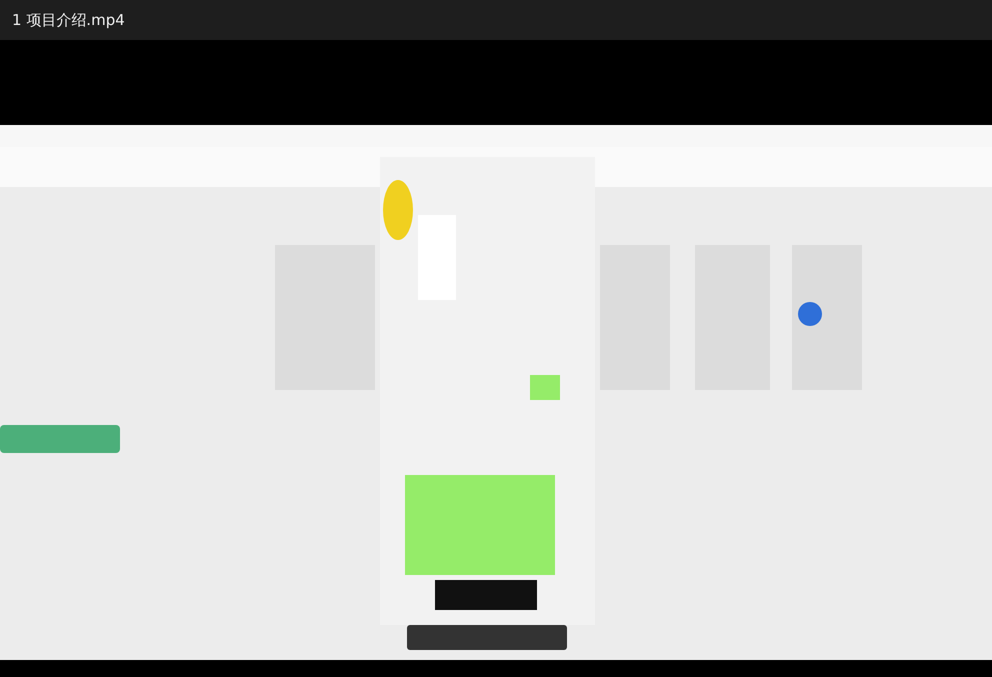 The image size is (992, 677). What do you see at coordinates (68, 20) in the screenshot?
I see `window-title: 1 项目介绍.mp4` at bounding box center [68, 20].